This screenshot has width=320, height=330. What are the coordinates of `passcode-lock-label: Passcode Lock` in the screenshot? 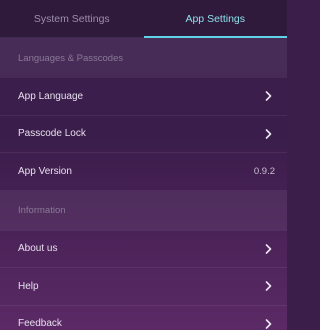 It's located at (52, 134).